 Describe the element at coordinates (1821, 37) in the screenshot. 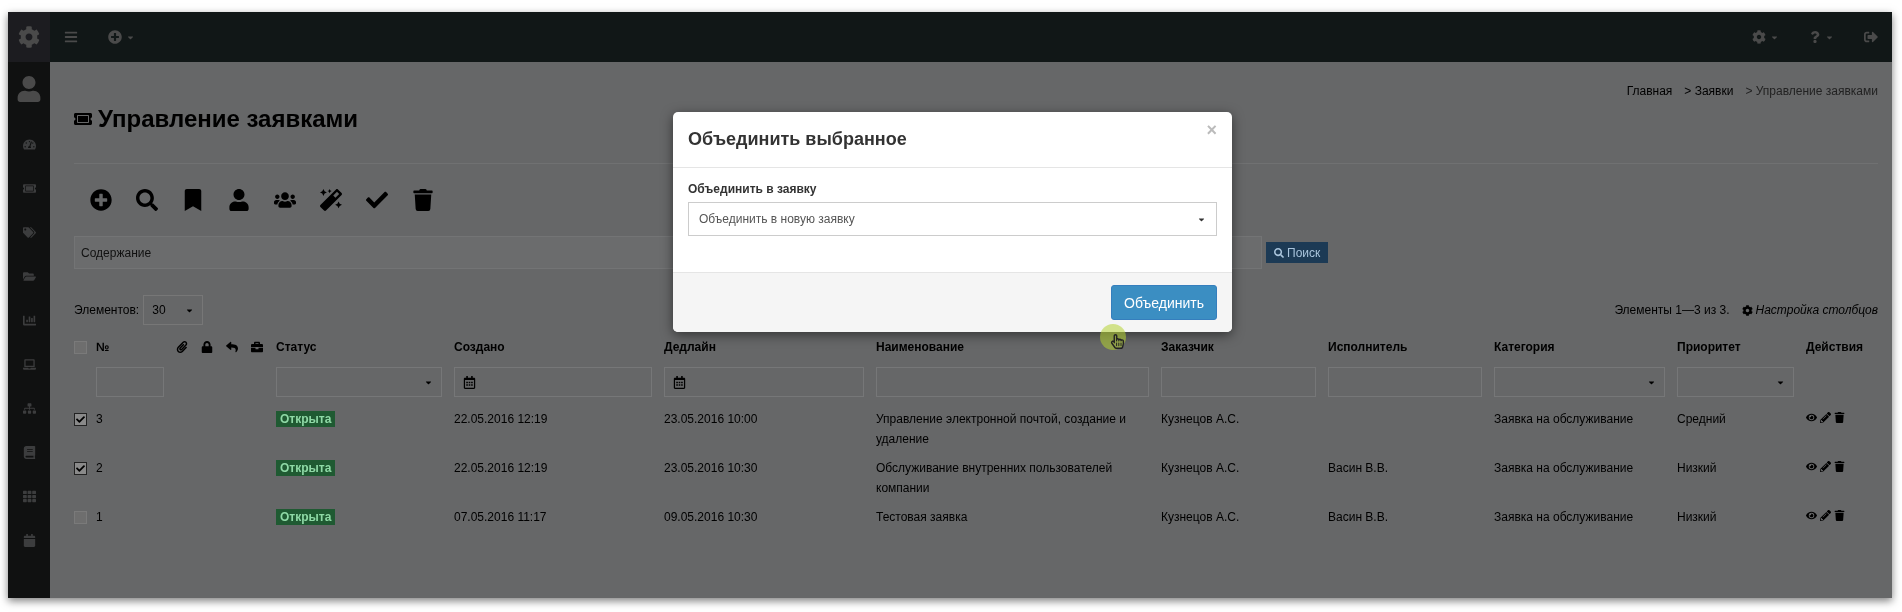

I see `help-dropdown` at that location.